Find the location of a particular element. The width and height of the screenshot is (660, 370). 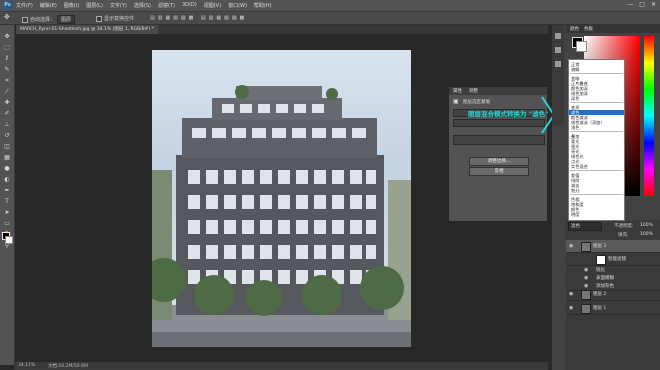

zoom-level: 34.11% is located at coordinates (26, 365).